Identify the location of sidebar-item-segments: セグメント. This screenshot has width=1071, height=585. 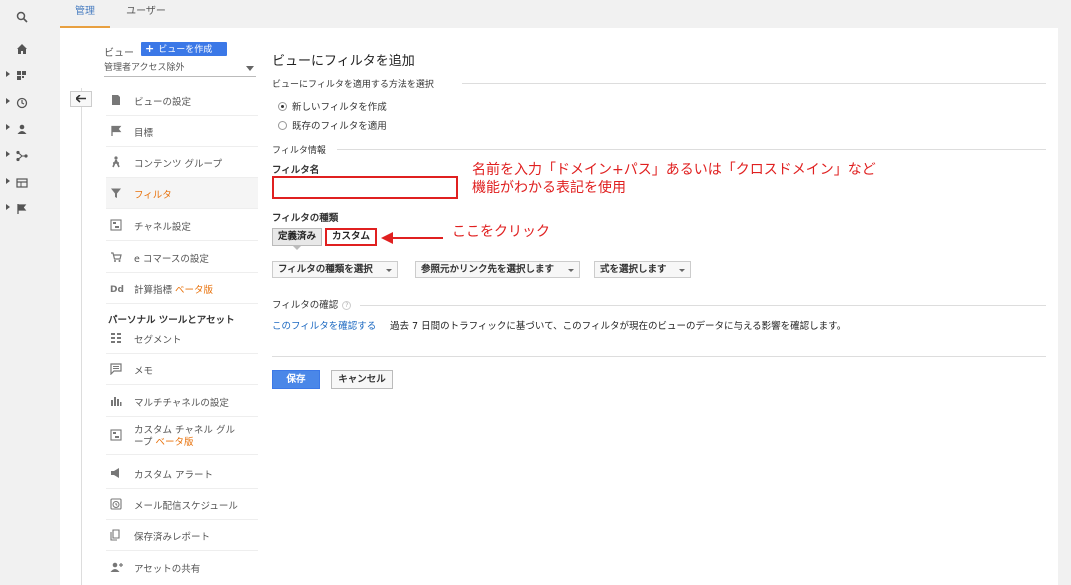
(182, 338).